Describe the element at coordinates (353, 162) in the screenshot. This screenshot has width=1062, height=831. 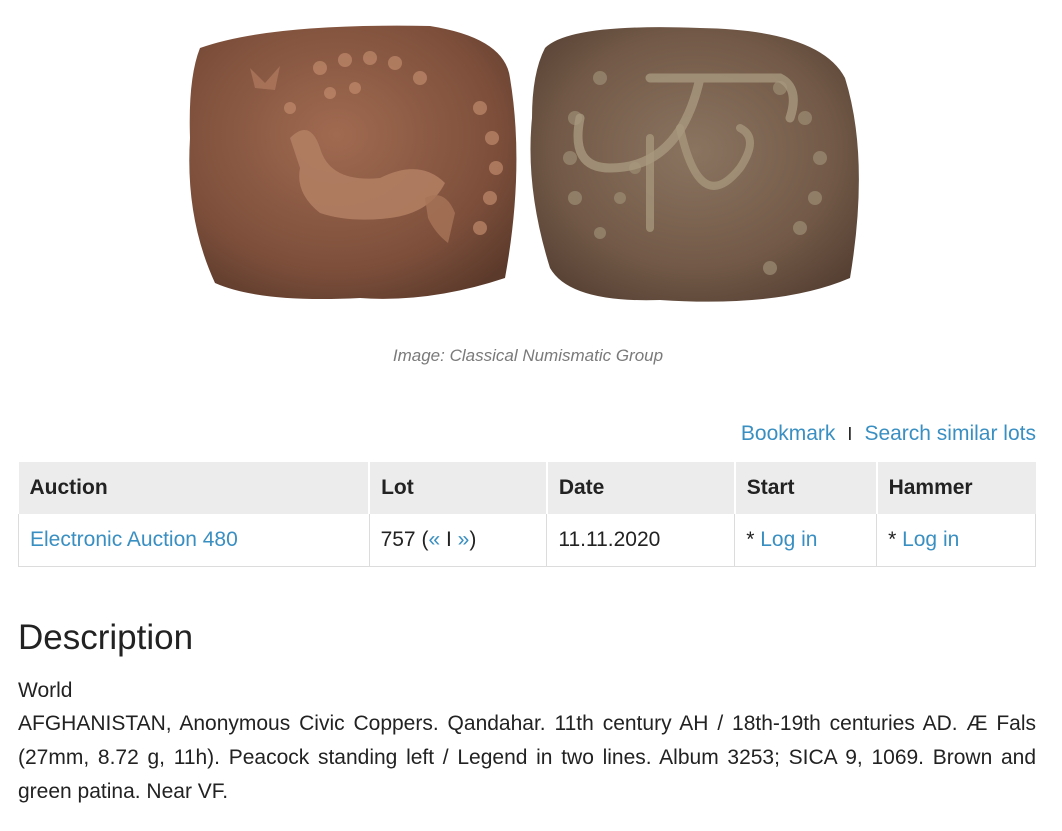
I see `coin-obverse-icon` at that location.